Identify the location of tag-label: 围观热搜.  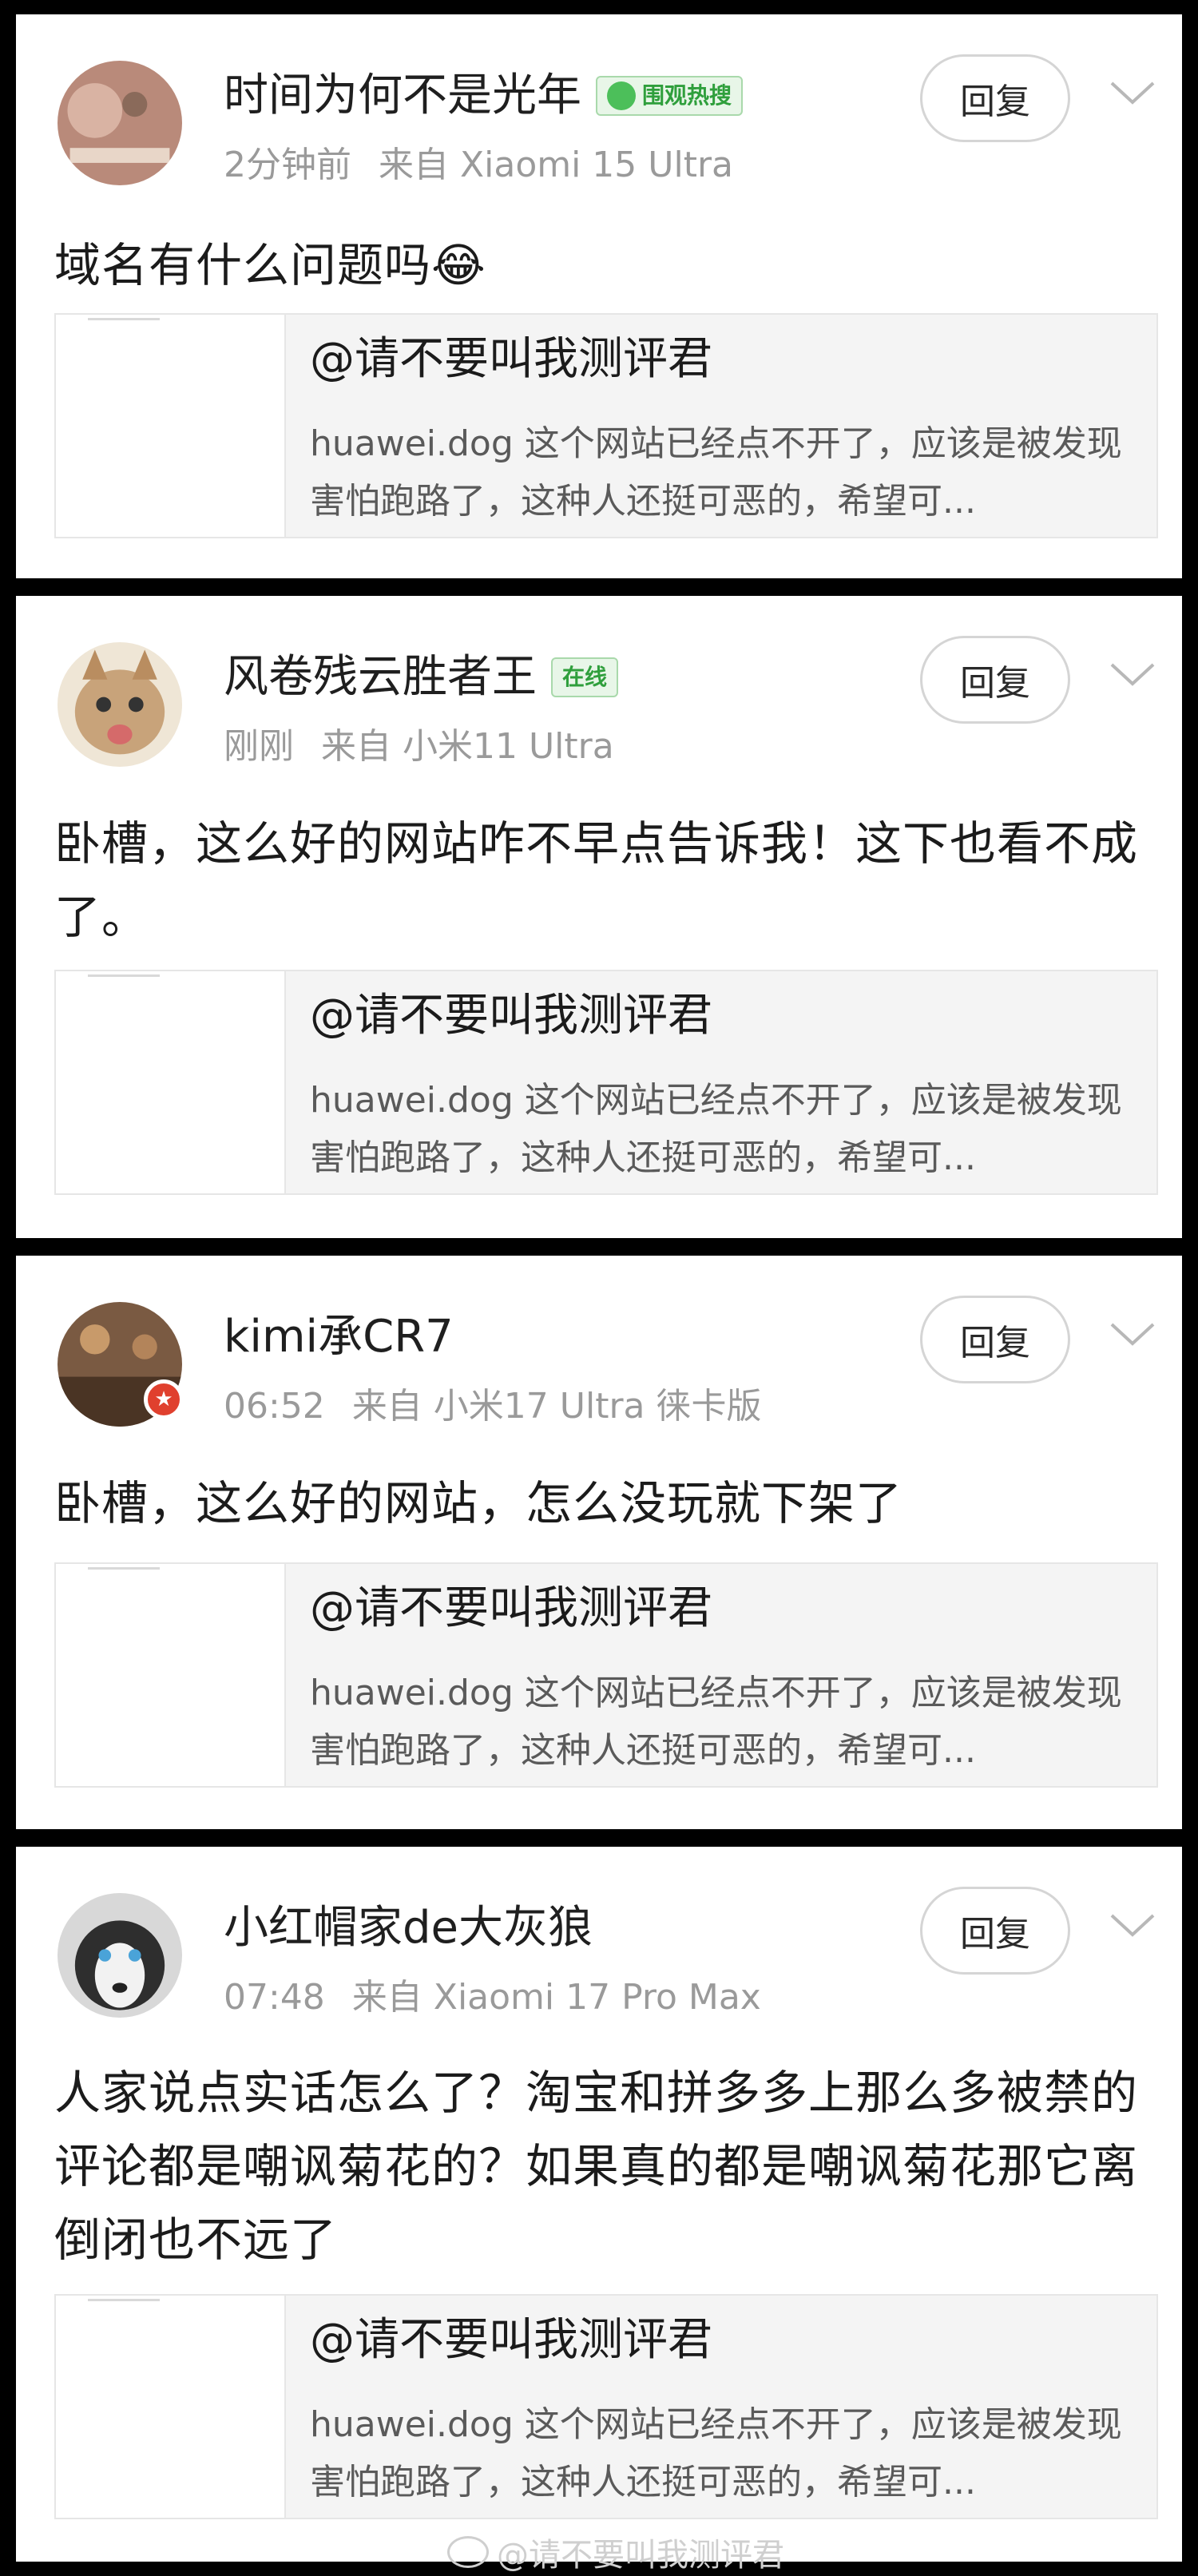
(687, 95).